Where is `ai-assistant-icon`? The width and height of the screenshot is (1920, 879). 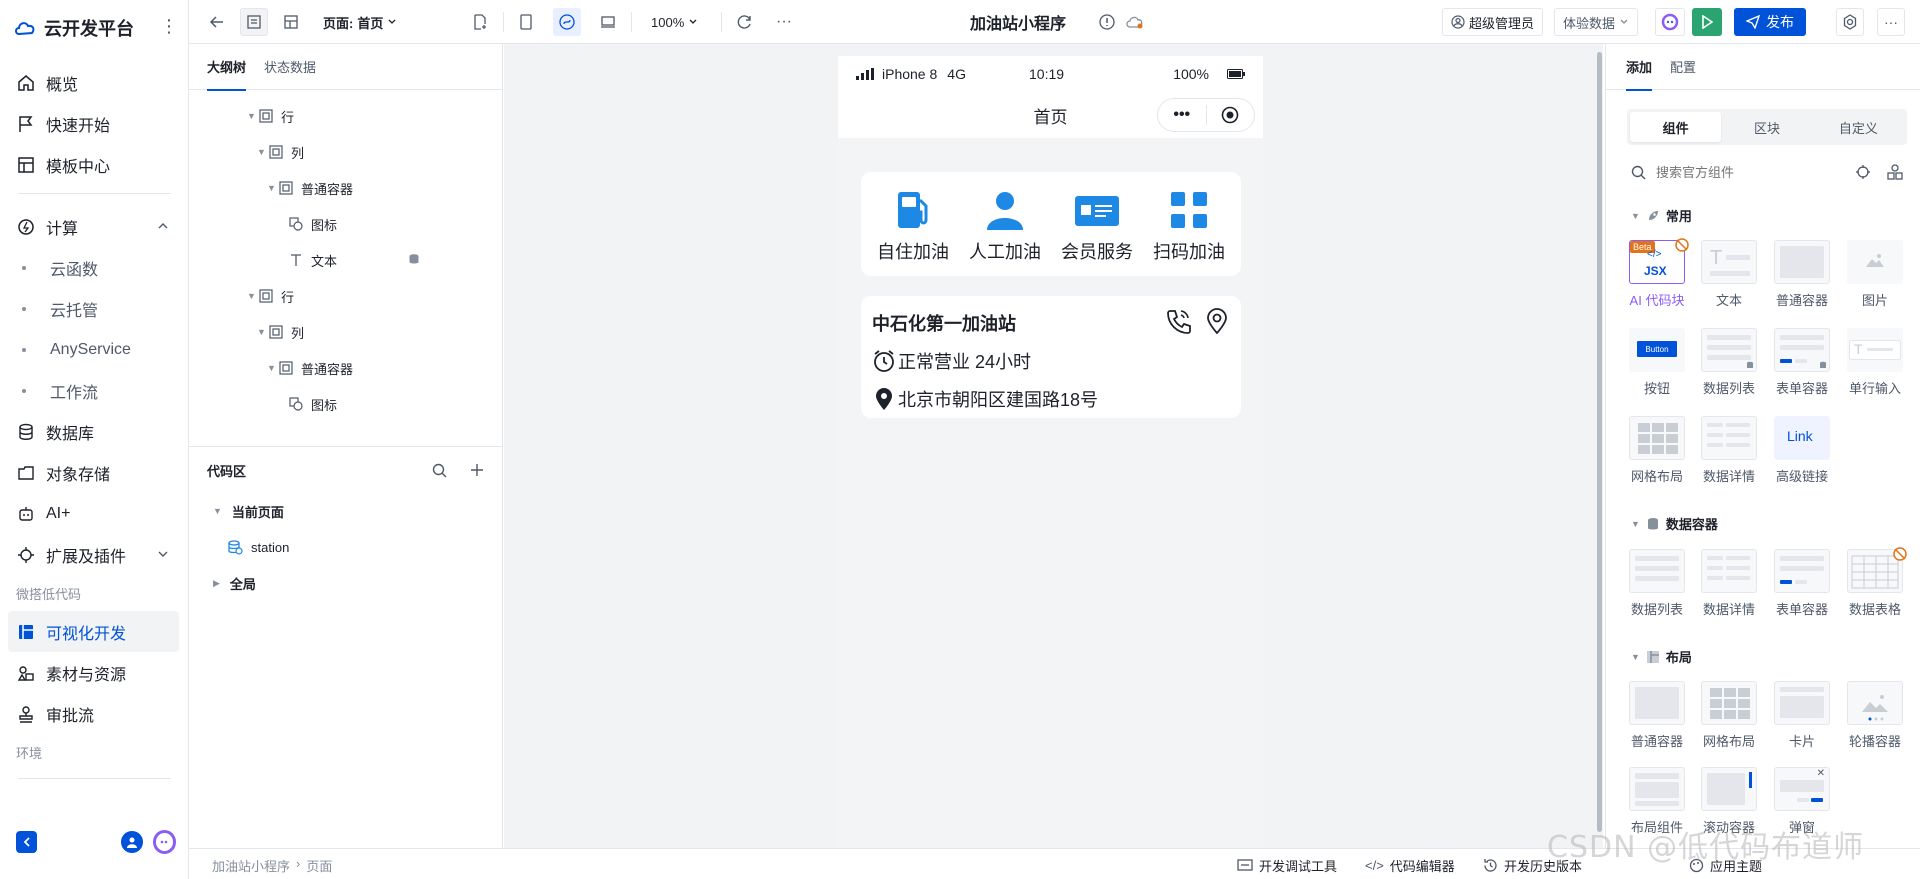 ai-assistant-icon is located at coordinates (164, 842).